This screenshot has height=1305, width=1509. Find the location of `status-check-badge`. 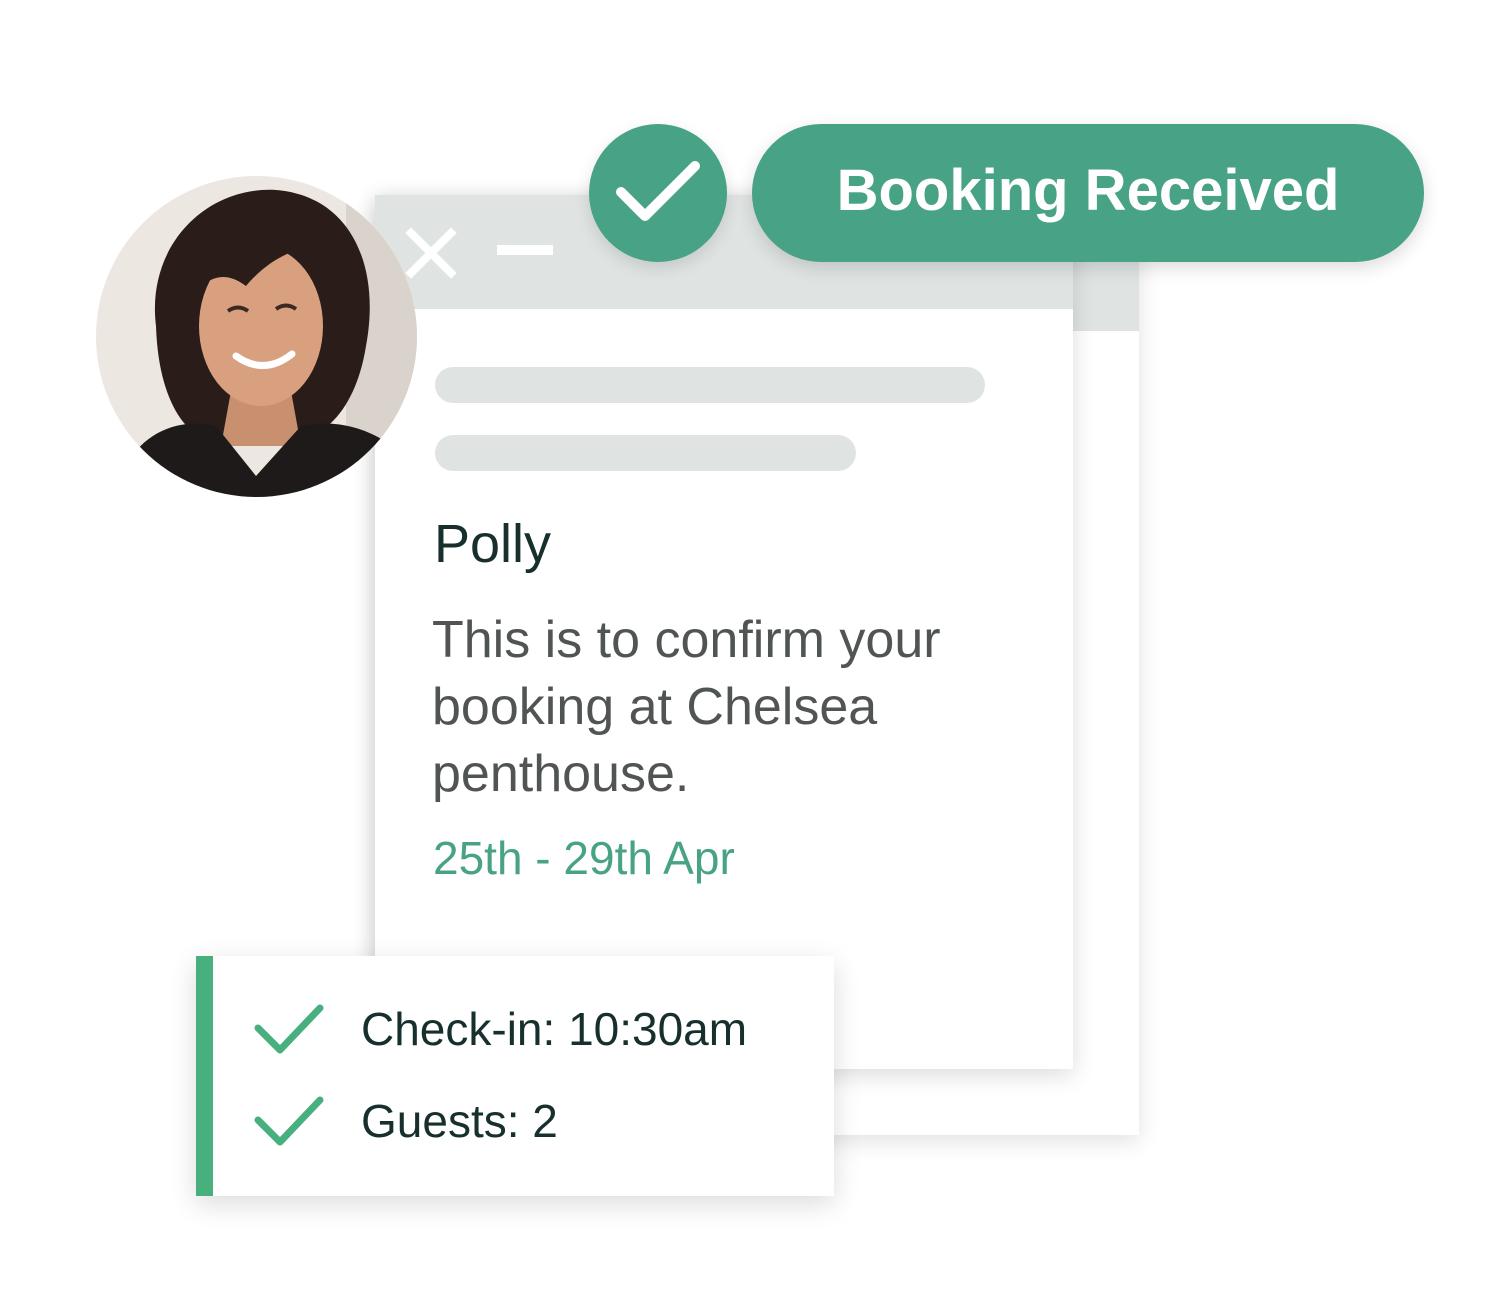

status-check-badge is located at coordinates (658, 193).